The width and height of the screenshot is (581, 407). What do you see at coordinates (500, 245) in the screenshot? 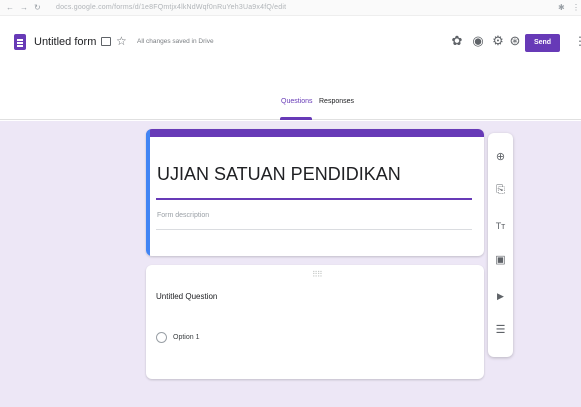
I see `question-toolbar: ⊕ ⎘ Tт ▣ ▶ ☰` at bounding box center [500, 245].